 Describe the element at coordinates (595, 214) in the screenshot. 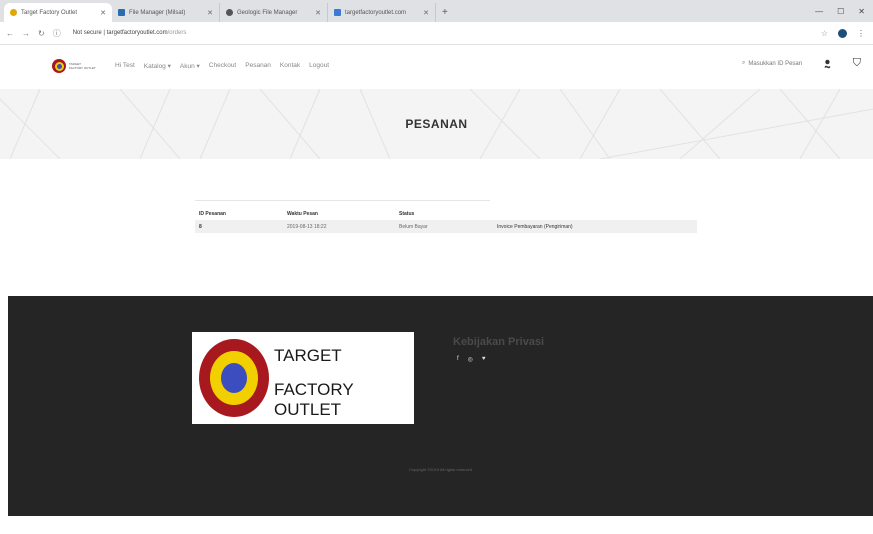

I see `col-header-action` at that location.